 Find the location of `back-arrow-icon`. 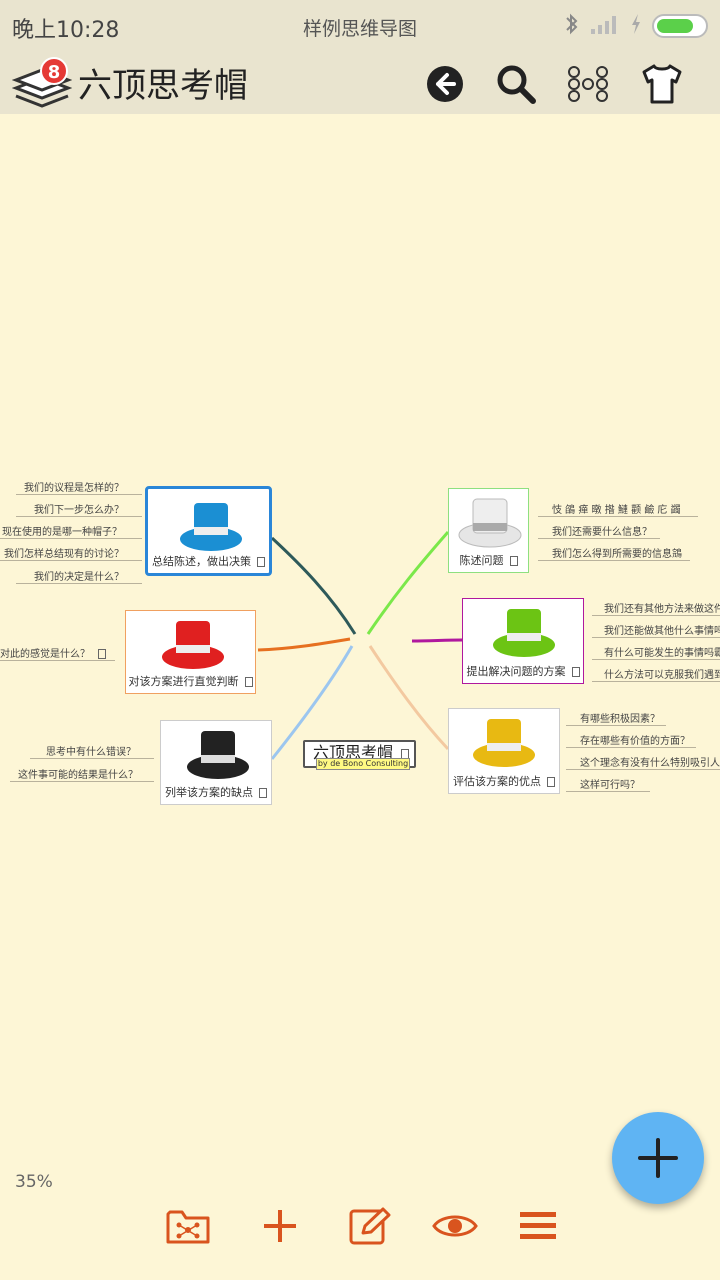

back-arrow-icon is located at coordinates (445, 84).